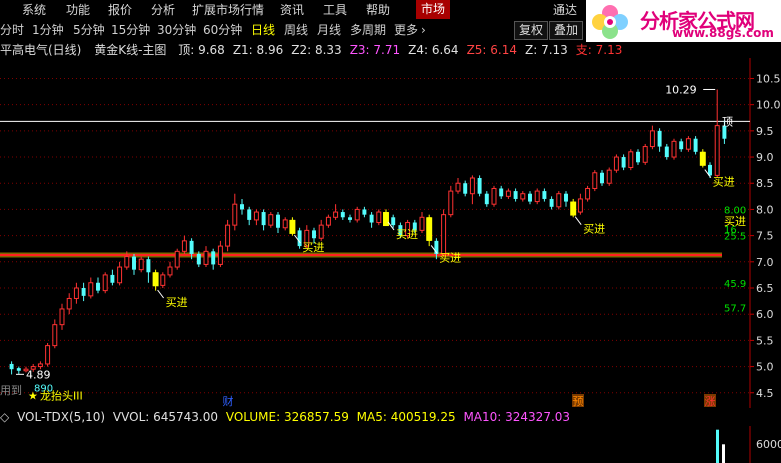 Image resolution: width=781 pixels, height=463 pixels. Describe the element at coordinates (566, 30) in the screenshot. I see `overlay-button: 叠加` at that location.